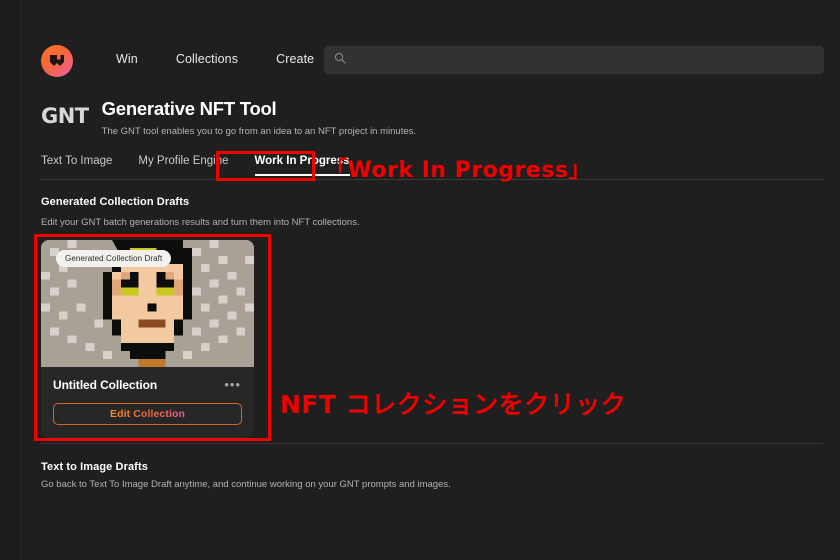 Image resolution: width=840 pixels, height=560 pixels. What do you see at coordinates (127, 59) in the screenshot?
I see `nav-link-win: Win` at bounding box center [127, 59].